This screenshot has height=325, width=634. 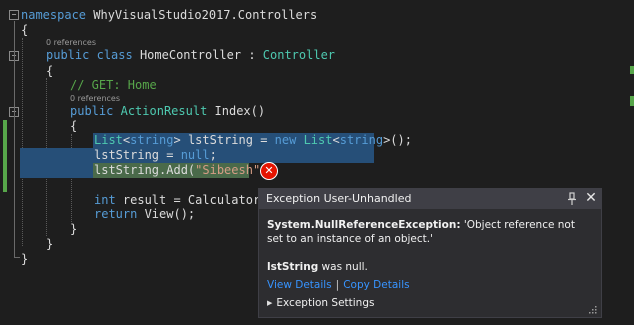 I want to click on outline-line, so click(x=14, y=139).